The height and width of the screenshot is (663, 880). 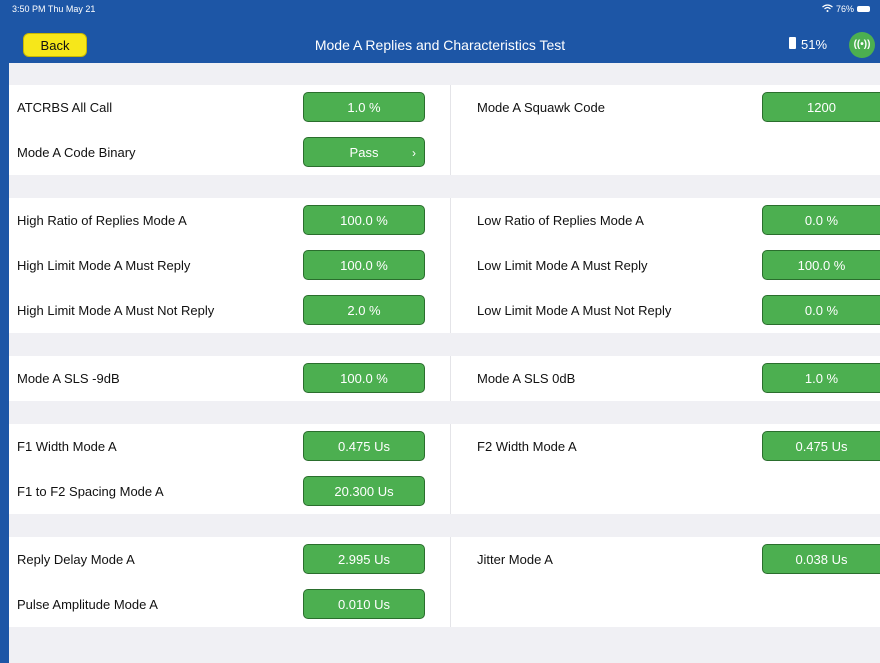 I want to click on battery-percent: 51%, so click(x=814, y=44).